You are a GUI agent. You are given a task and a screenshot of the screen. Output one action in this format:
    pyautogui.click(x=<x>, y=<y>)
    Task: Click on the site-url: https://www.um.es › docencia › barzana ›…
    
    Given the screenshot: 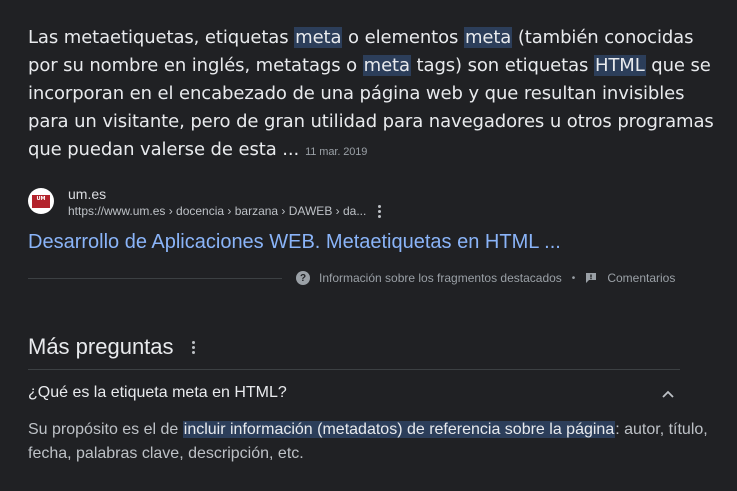 What is the action you would take?
    pyautogui.click(x=217, y=211)
    